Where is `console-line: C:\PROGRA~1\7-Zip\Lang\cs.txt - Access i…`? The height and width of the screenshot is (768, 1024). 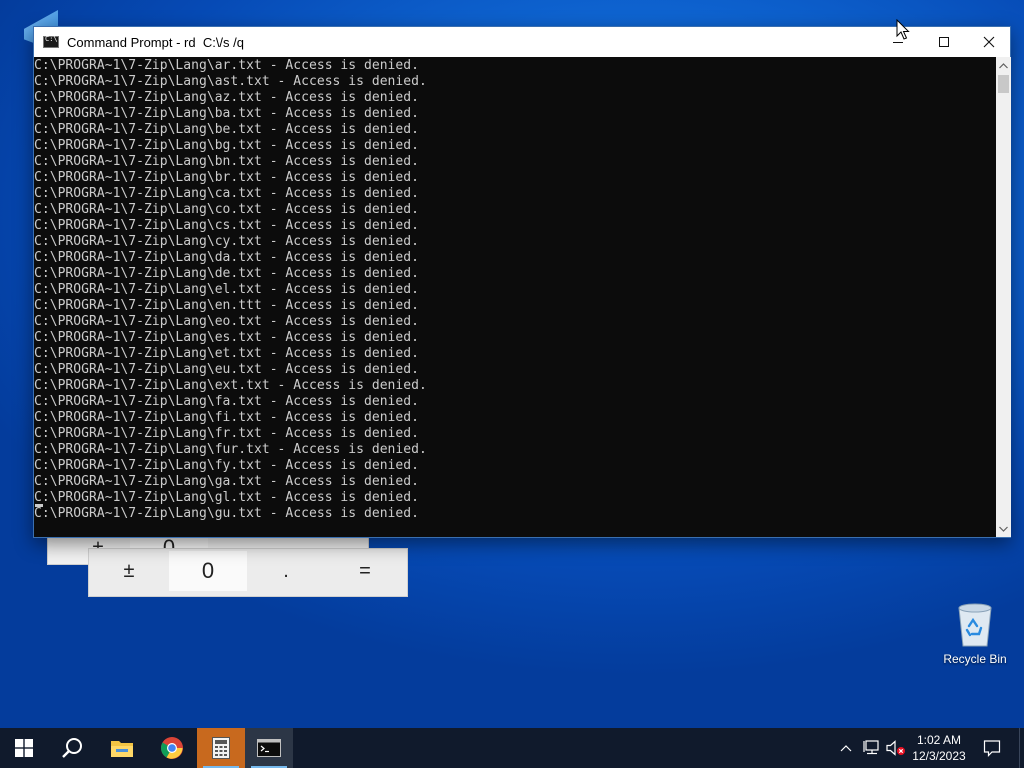
console-line: C:\PROGRA~1\7-Zip\Lang\cs.txt - Access i… is located at coordinates (226, 225).